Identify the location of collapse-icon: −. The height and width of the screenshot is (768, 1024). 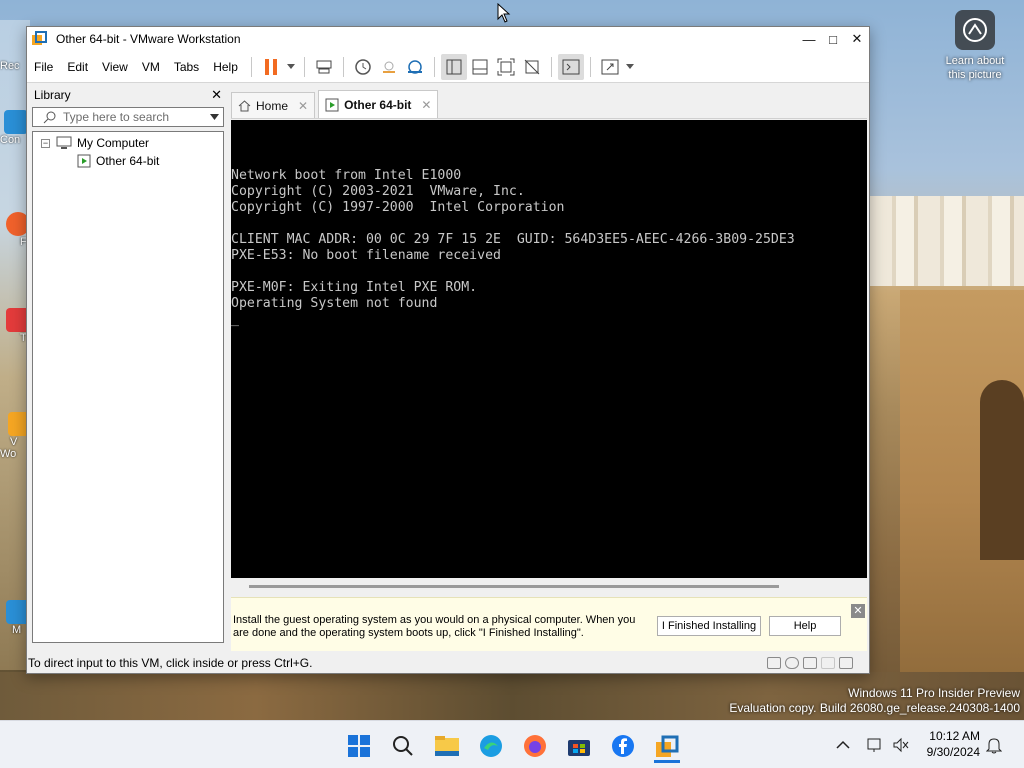
(45, 143).